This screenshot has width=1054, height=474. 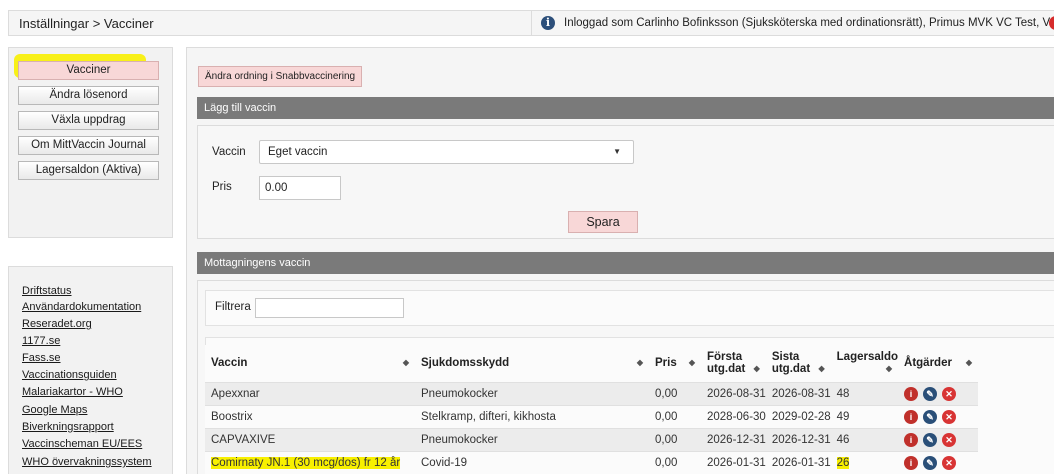 What do you see at coordinates (798, 393) in the screenshot?
I see `cell-last-expiry: 2026-08-31` at bounding box center [798, 393].